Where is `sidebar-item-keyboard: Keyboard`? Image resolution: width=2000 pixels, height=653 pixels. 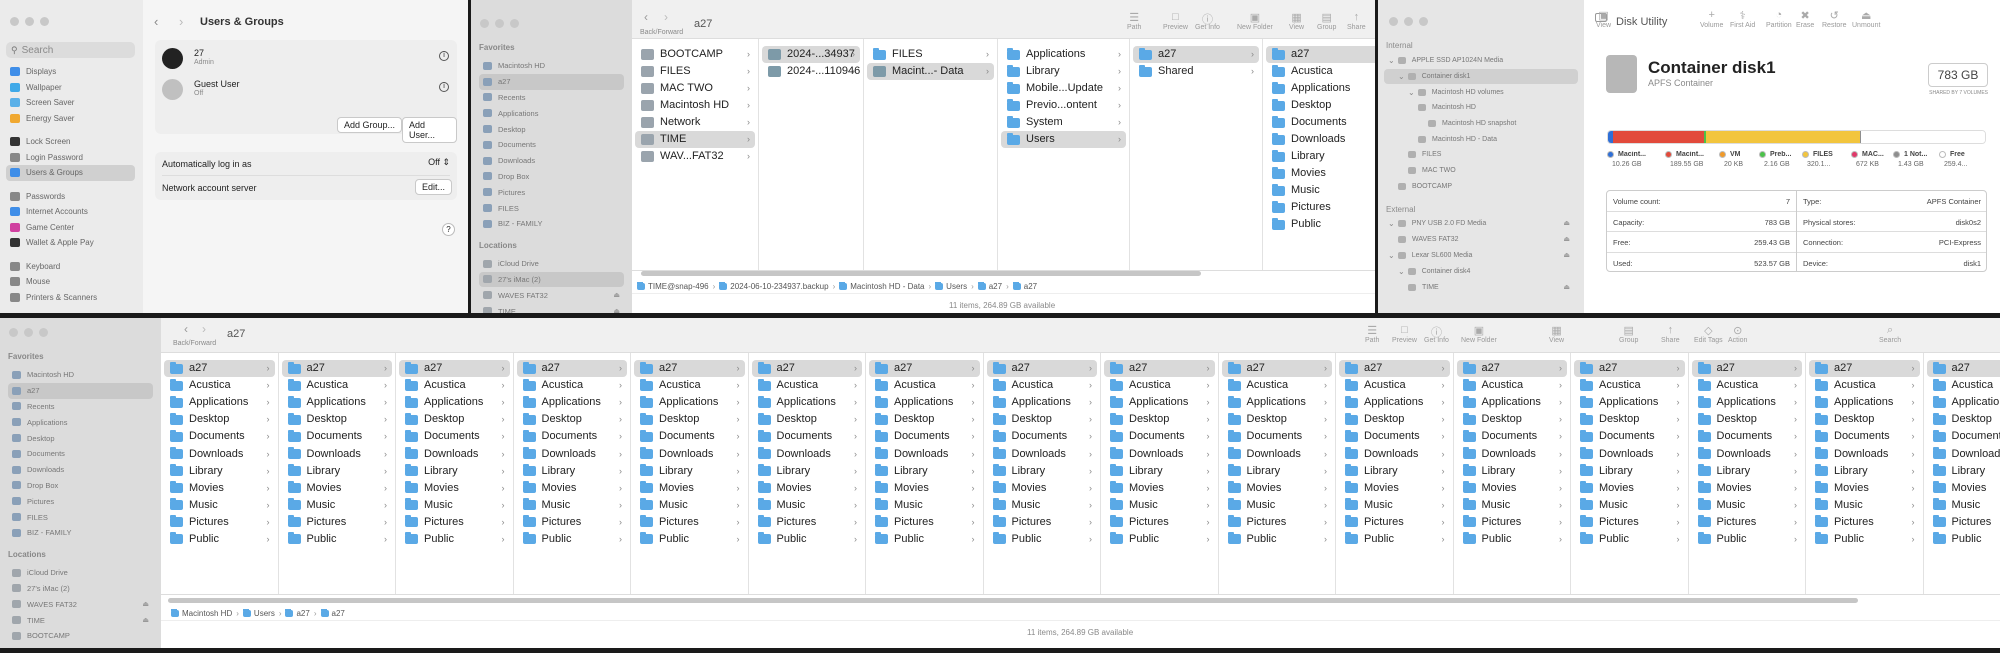
sidebar-item-keyboard: Keyboard is located at coordinates (70, 267).